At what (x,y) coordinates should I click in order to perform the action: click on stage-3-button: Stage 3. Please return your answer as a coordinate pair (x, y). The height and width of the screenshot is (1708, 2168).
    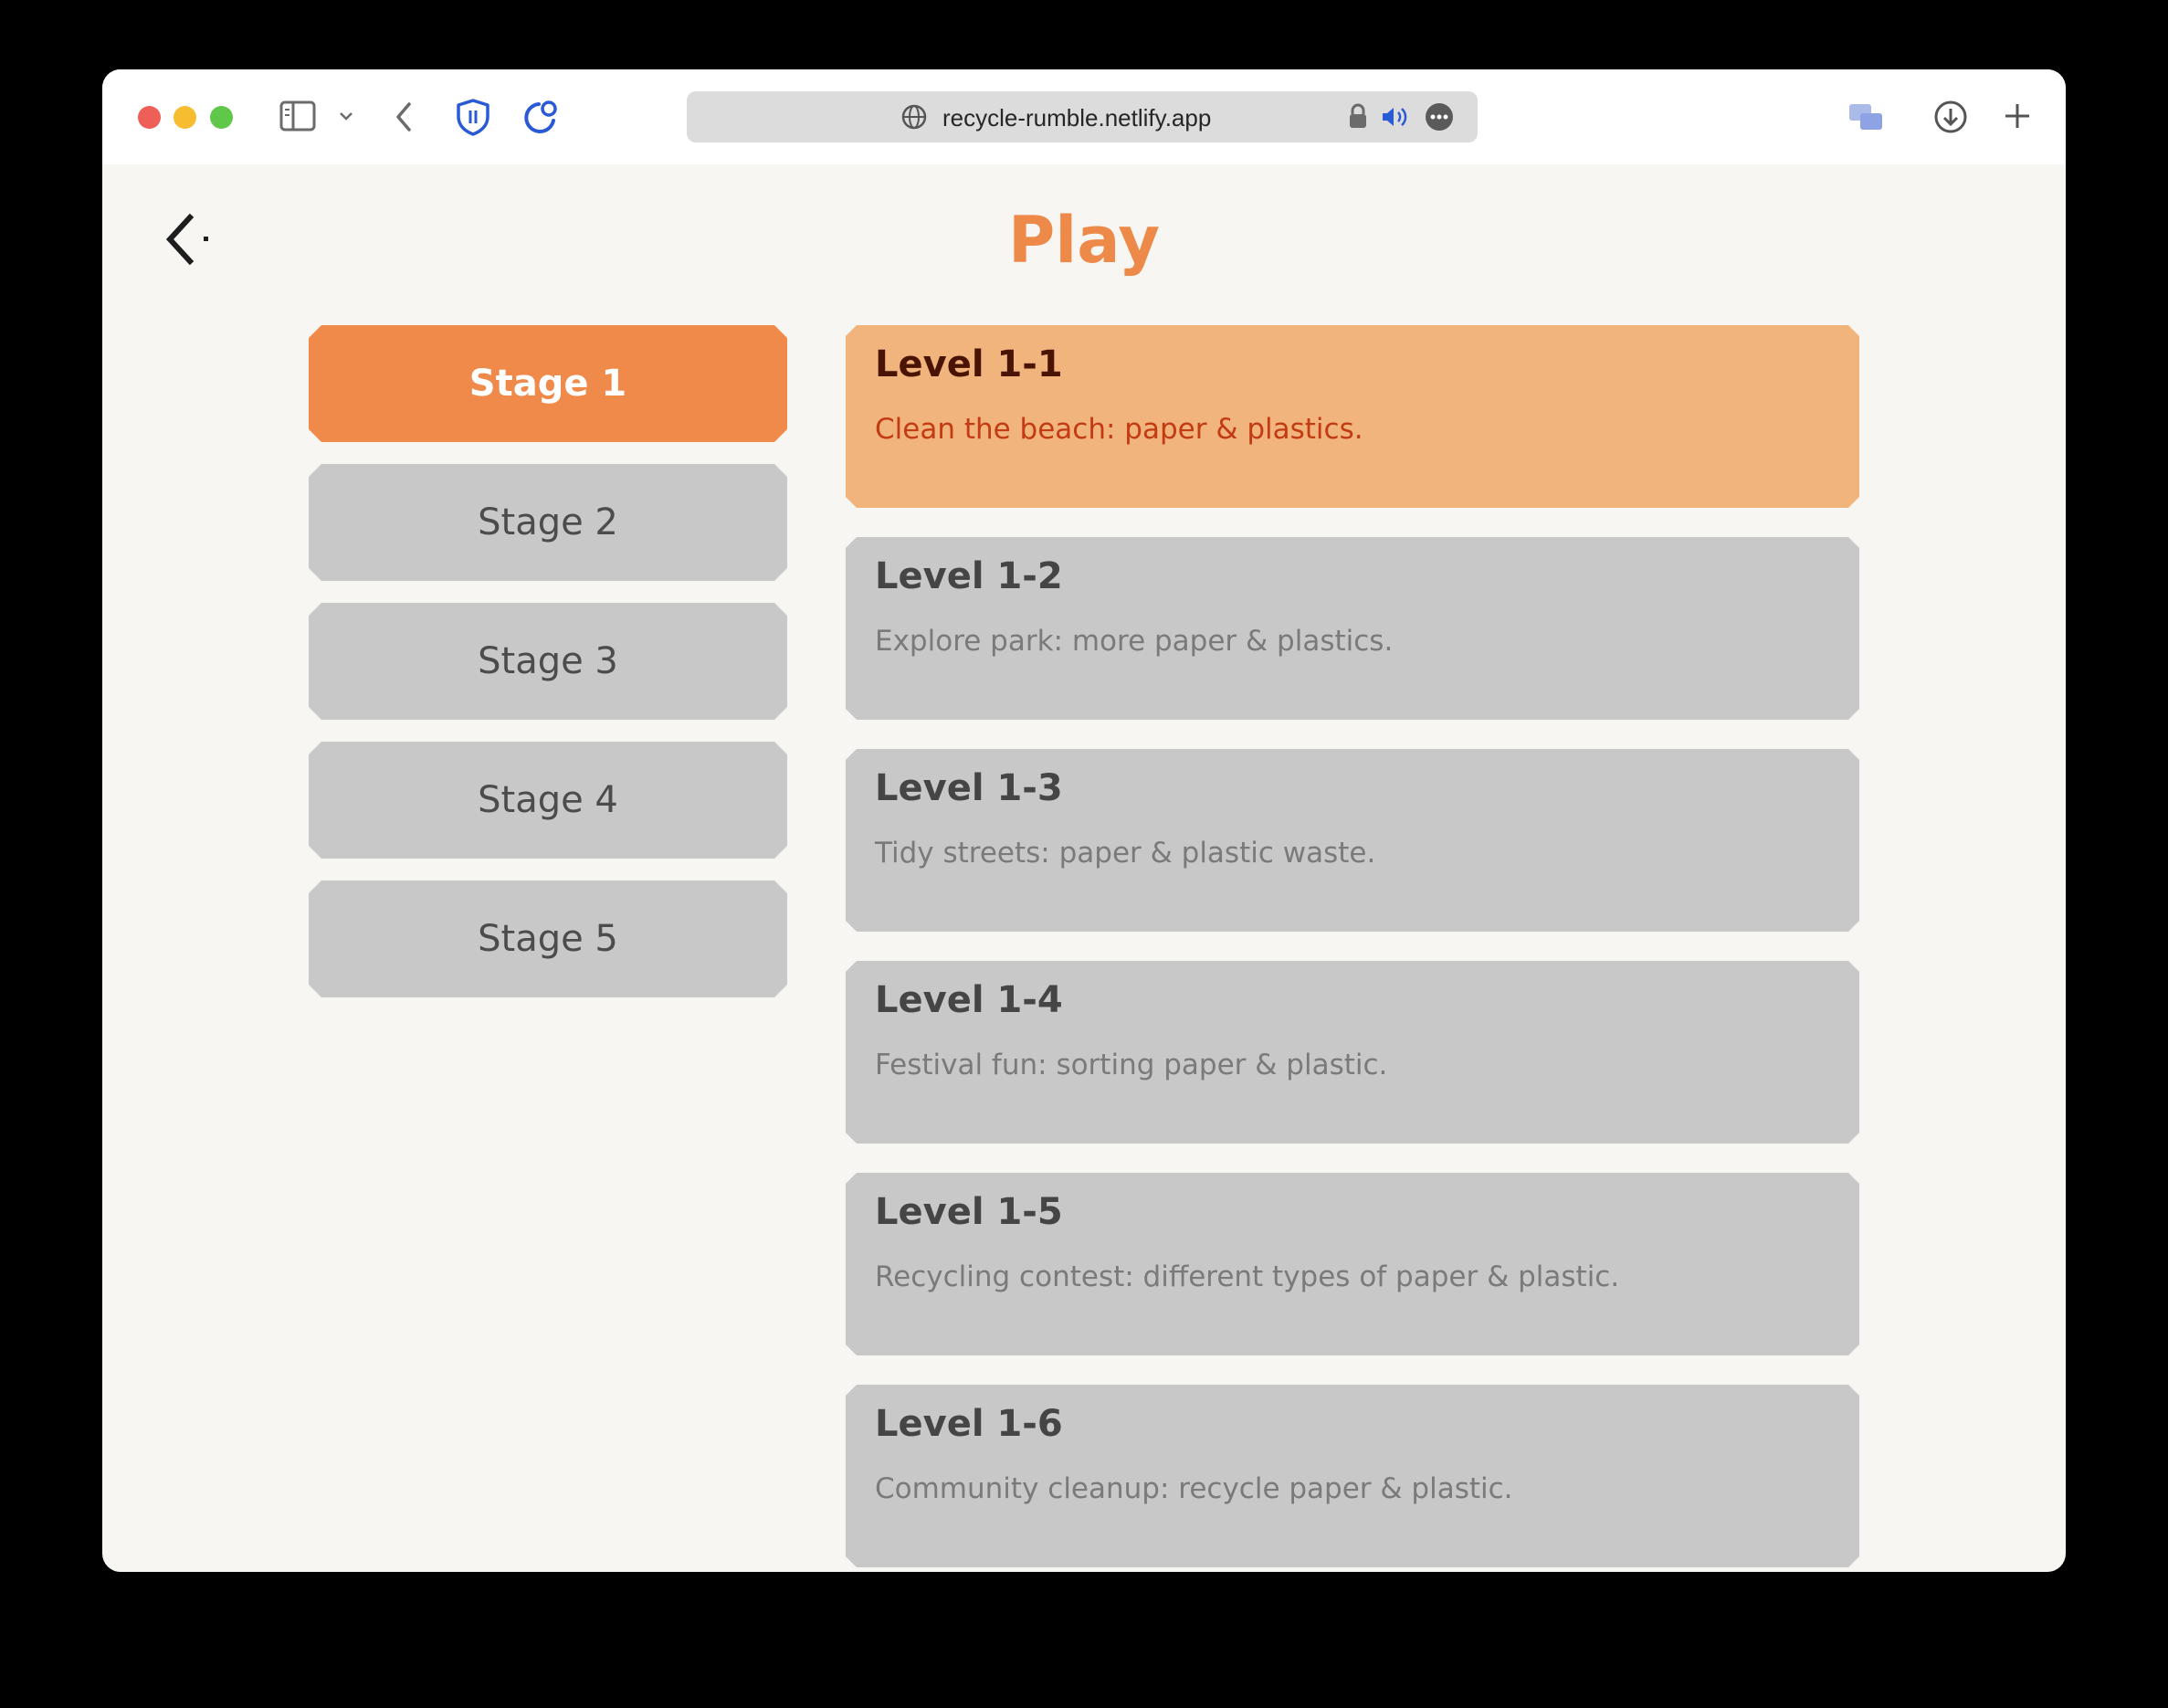
    Looking at the image, I should click on (548, 661).